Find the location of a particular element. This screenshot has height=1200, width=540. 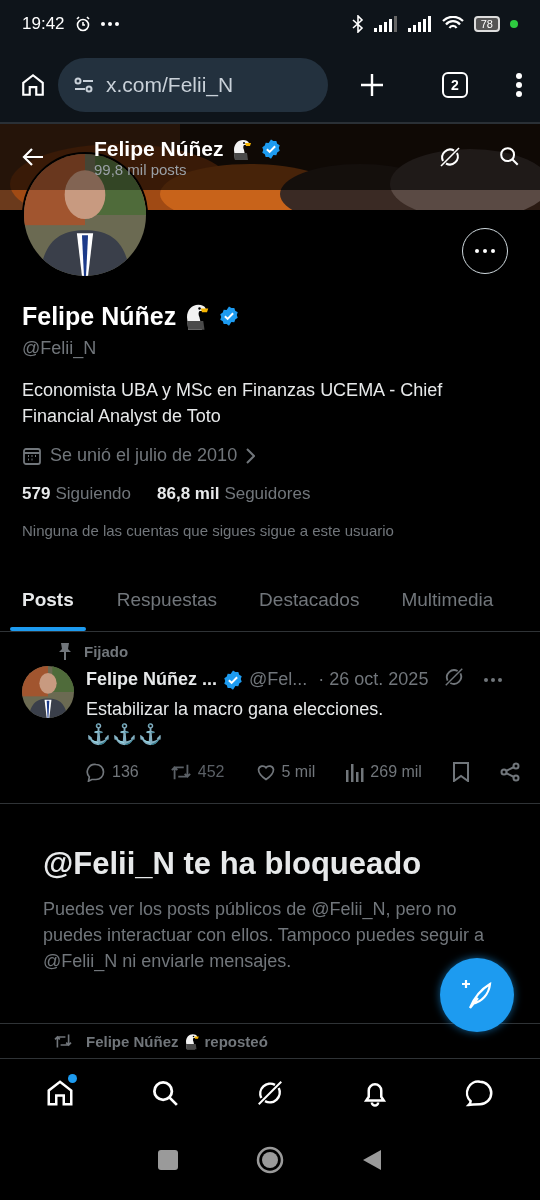

address-bar: x.com/Felii_N is located at coordinates (193, 85).